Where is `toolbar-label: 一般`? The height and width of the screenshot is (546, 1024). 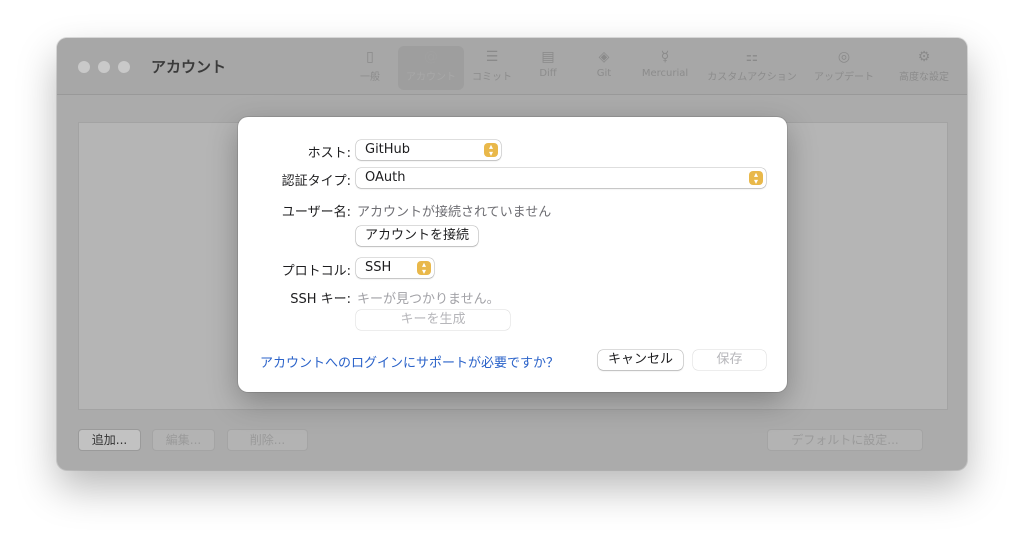 toolbar-label: 一般 is located at coordinates (370, 77).